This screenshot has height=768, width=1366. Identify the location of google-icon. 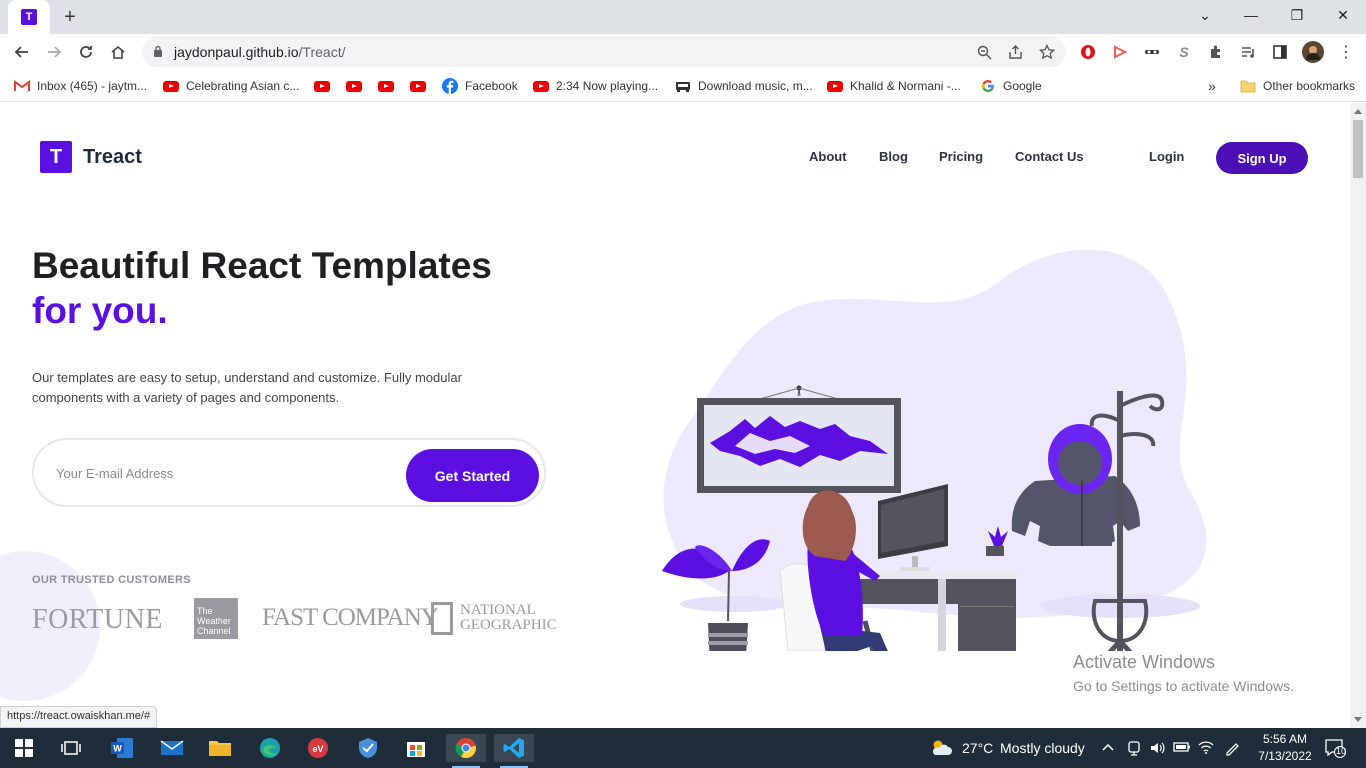
(988, 86).